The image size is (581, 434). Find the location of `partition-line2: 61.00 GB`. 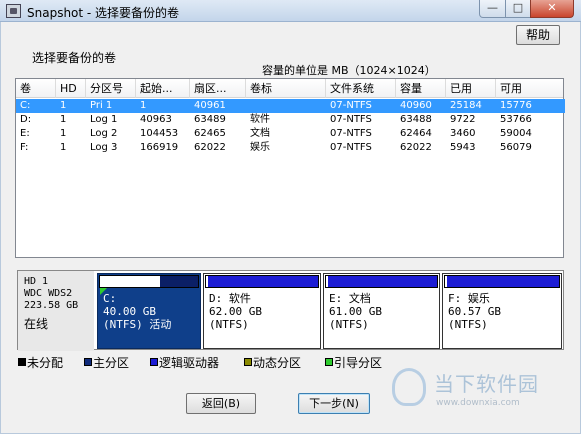

partition-line2: 61.00 GB is located at coordinates (355, 311).